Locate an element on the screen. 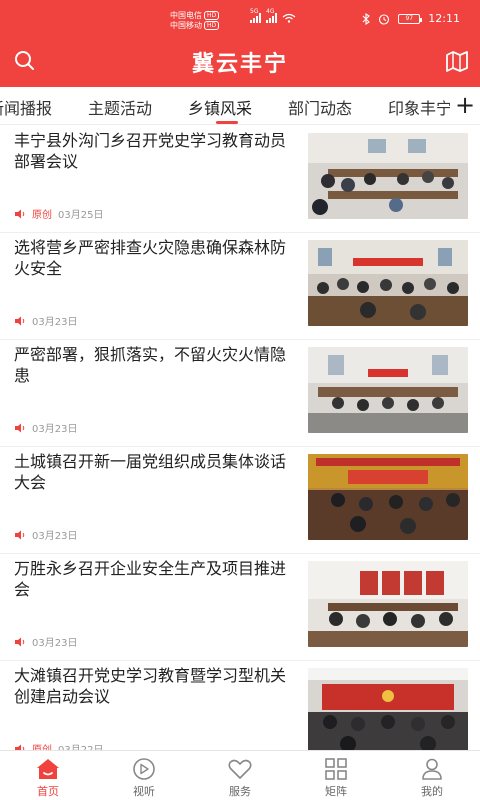 Image resolution: width=480 pixels, height=800 pixels. play-icon is located at coordinates (144, 769).